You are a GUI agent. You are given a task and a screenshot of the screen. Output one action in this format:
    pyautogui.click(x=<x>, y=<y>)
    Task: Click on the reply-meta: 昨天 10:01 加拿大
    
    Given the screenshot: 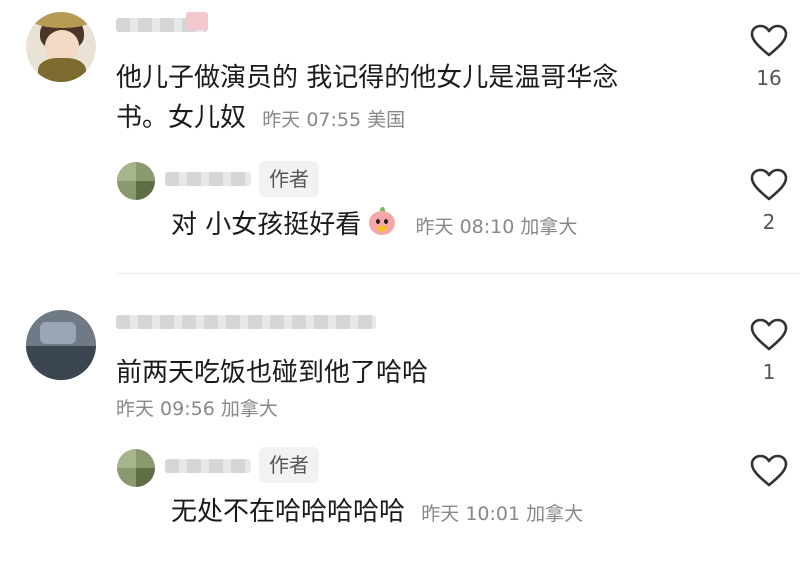 What is the action you would take?
    pyautogui.click(x=502, y=514)
    